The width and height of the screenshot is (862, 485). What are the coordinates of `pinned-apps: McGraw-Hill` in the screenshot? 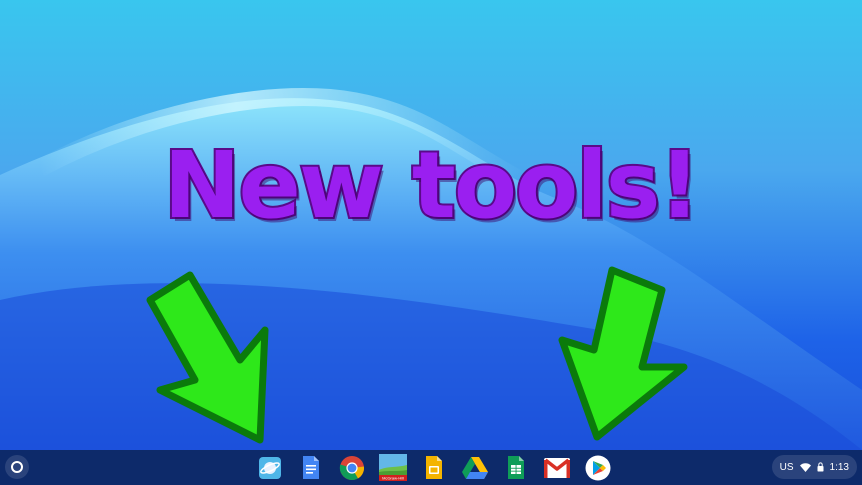 It's located at (434, 467).